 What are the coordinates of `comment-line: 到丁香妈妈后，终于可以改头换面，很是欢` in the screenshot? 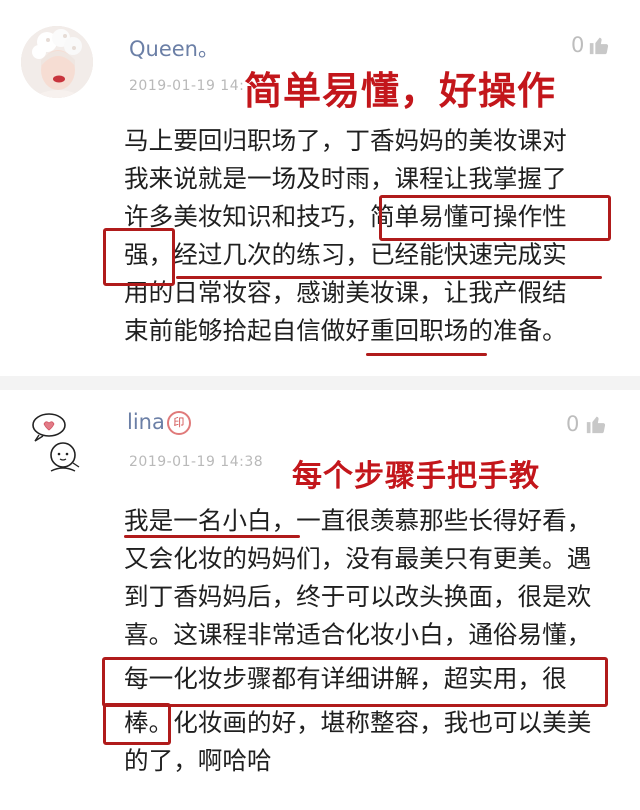 It's located at (358, 596).